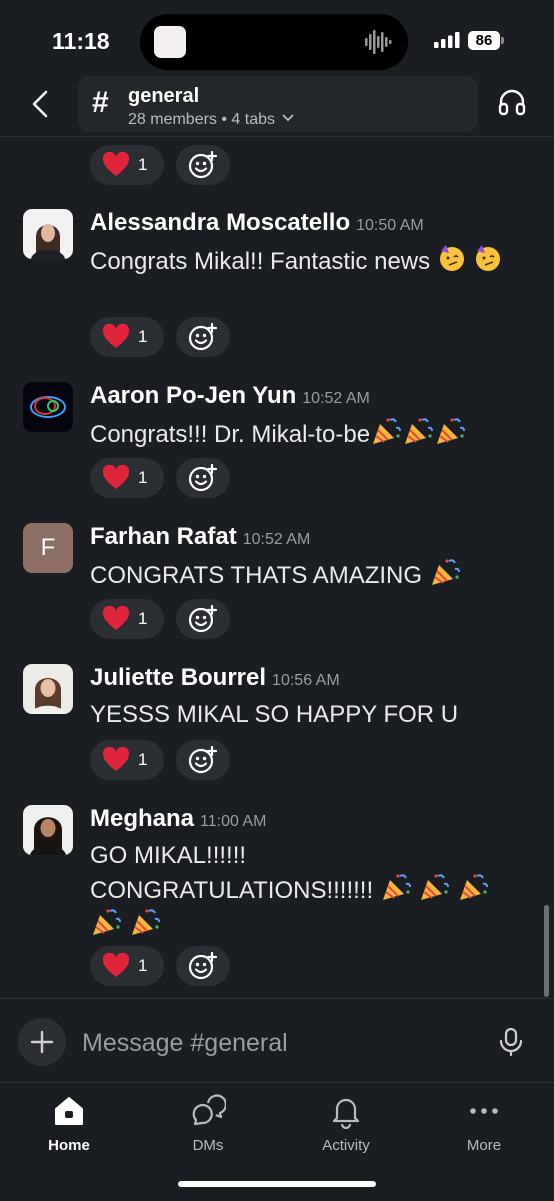  What do you see at coordinates (40, 104) in the screenshot?
I see `back-arrow-icon` at bounding box center [40, 104].